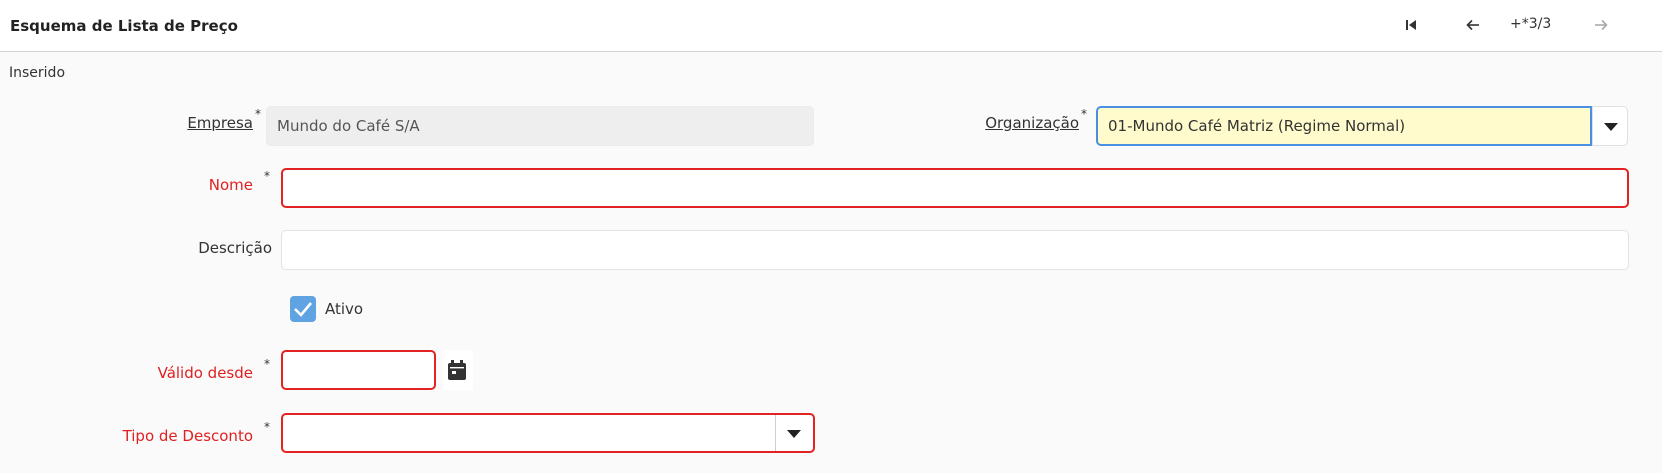  What do you see at coordinates (1257, 126) in the screenshot?
I see `organizacao-value: 01-Mundo Café Matriz (Regime Normal)` at bounding box center [1257, 126].